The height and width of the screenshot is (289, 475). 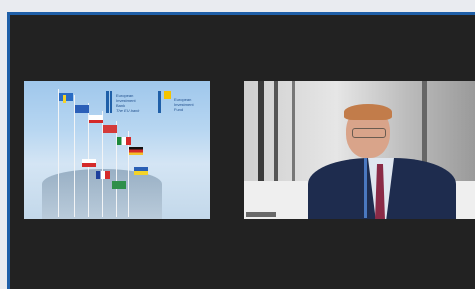 I want to click on participant-name-tag, so click(x=261, y=214).